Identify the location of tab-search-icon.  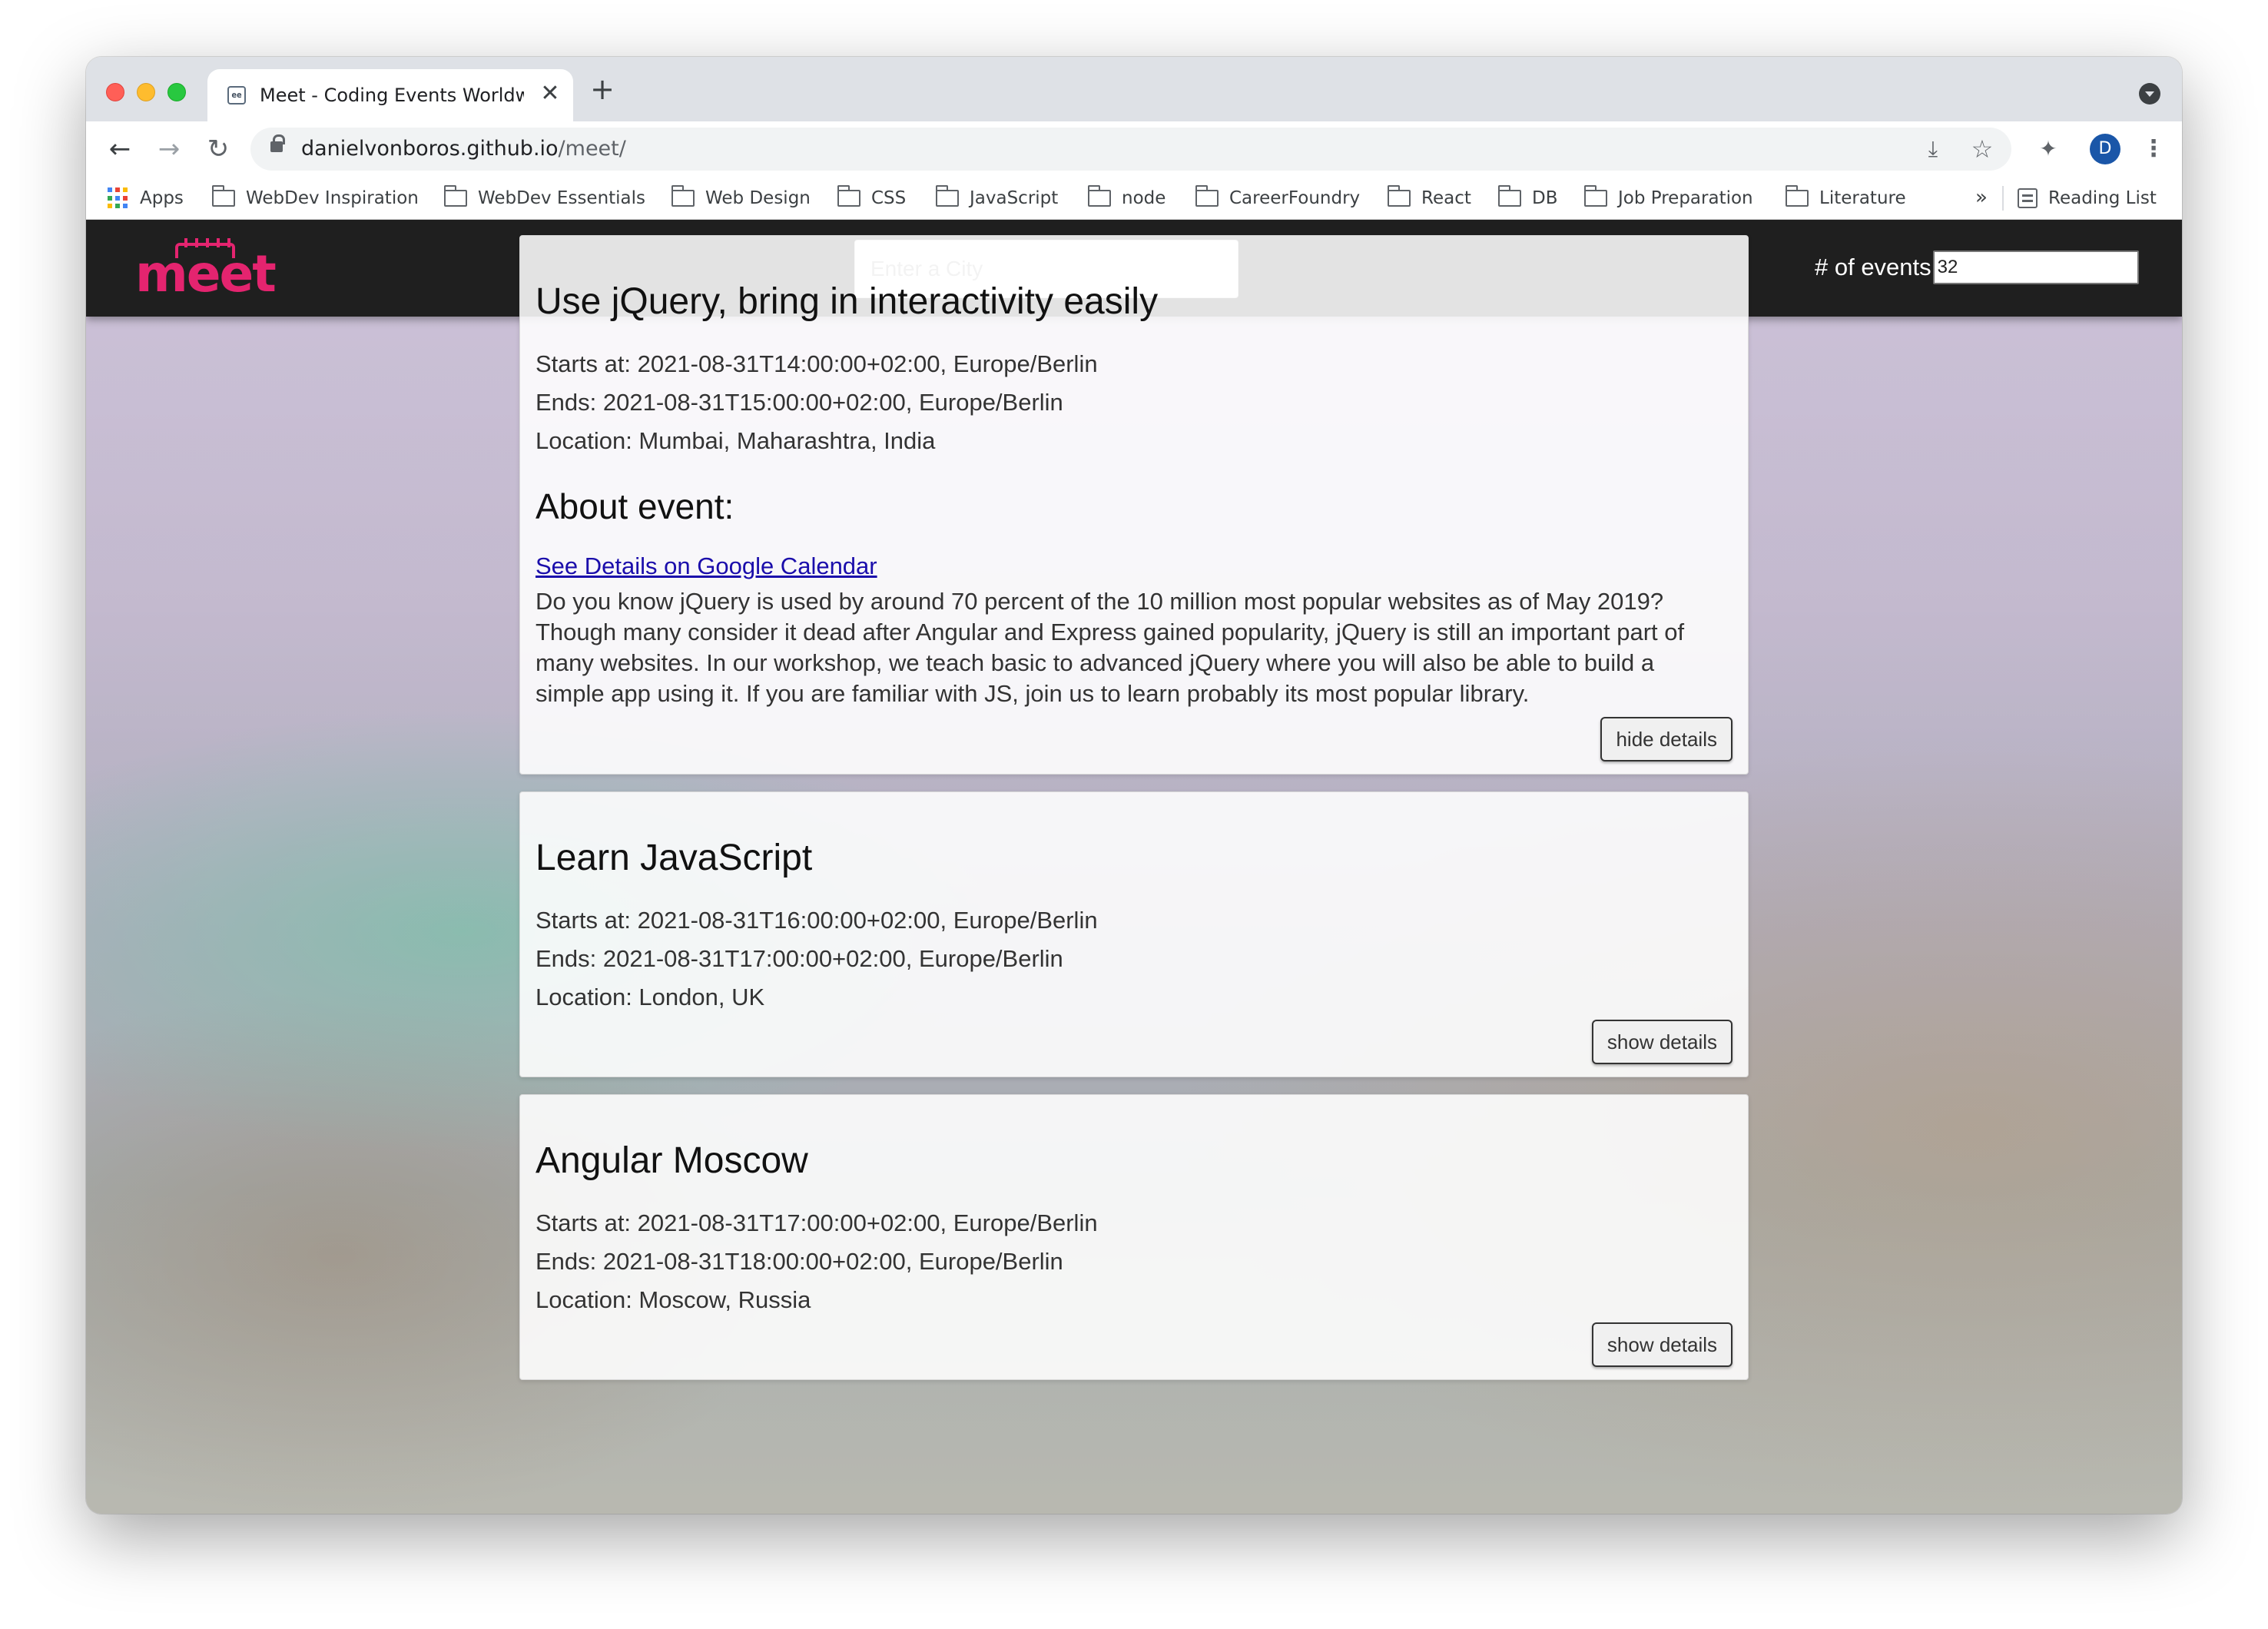
(2150, 94).